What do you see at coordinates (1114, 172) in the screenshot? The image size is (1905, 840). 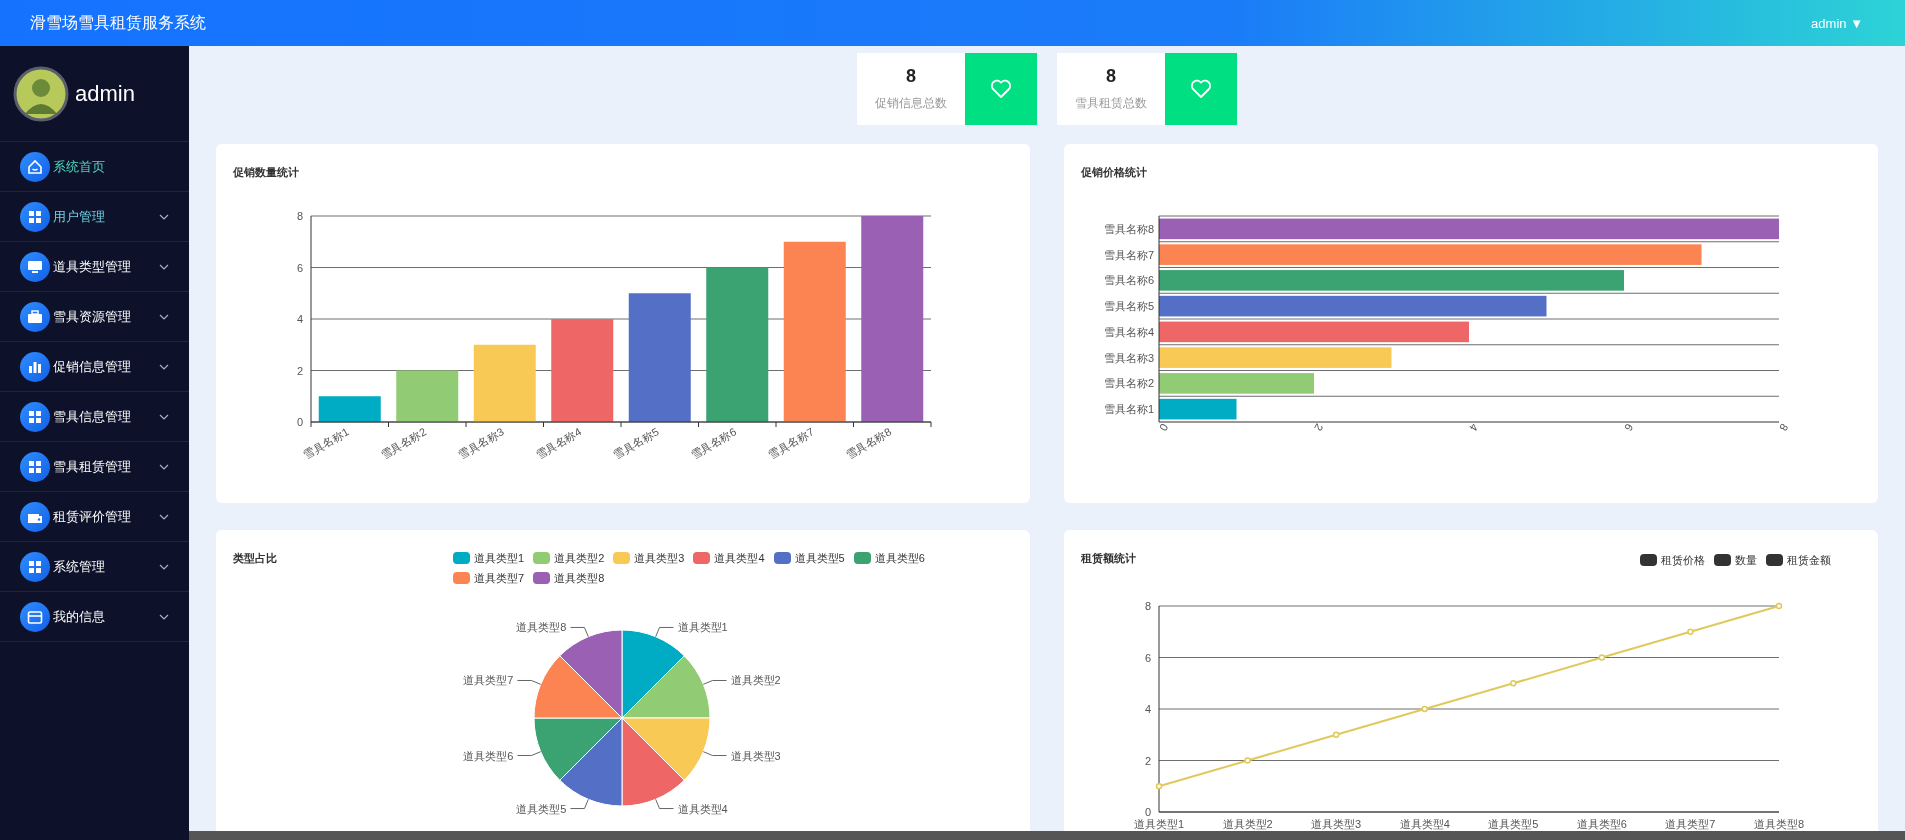 I see `chart-title: 促销价格统计` at bounding box center [1114, 172].